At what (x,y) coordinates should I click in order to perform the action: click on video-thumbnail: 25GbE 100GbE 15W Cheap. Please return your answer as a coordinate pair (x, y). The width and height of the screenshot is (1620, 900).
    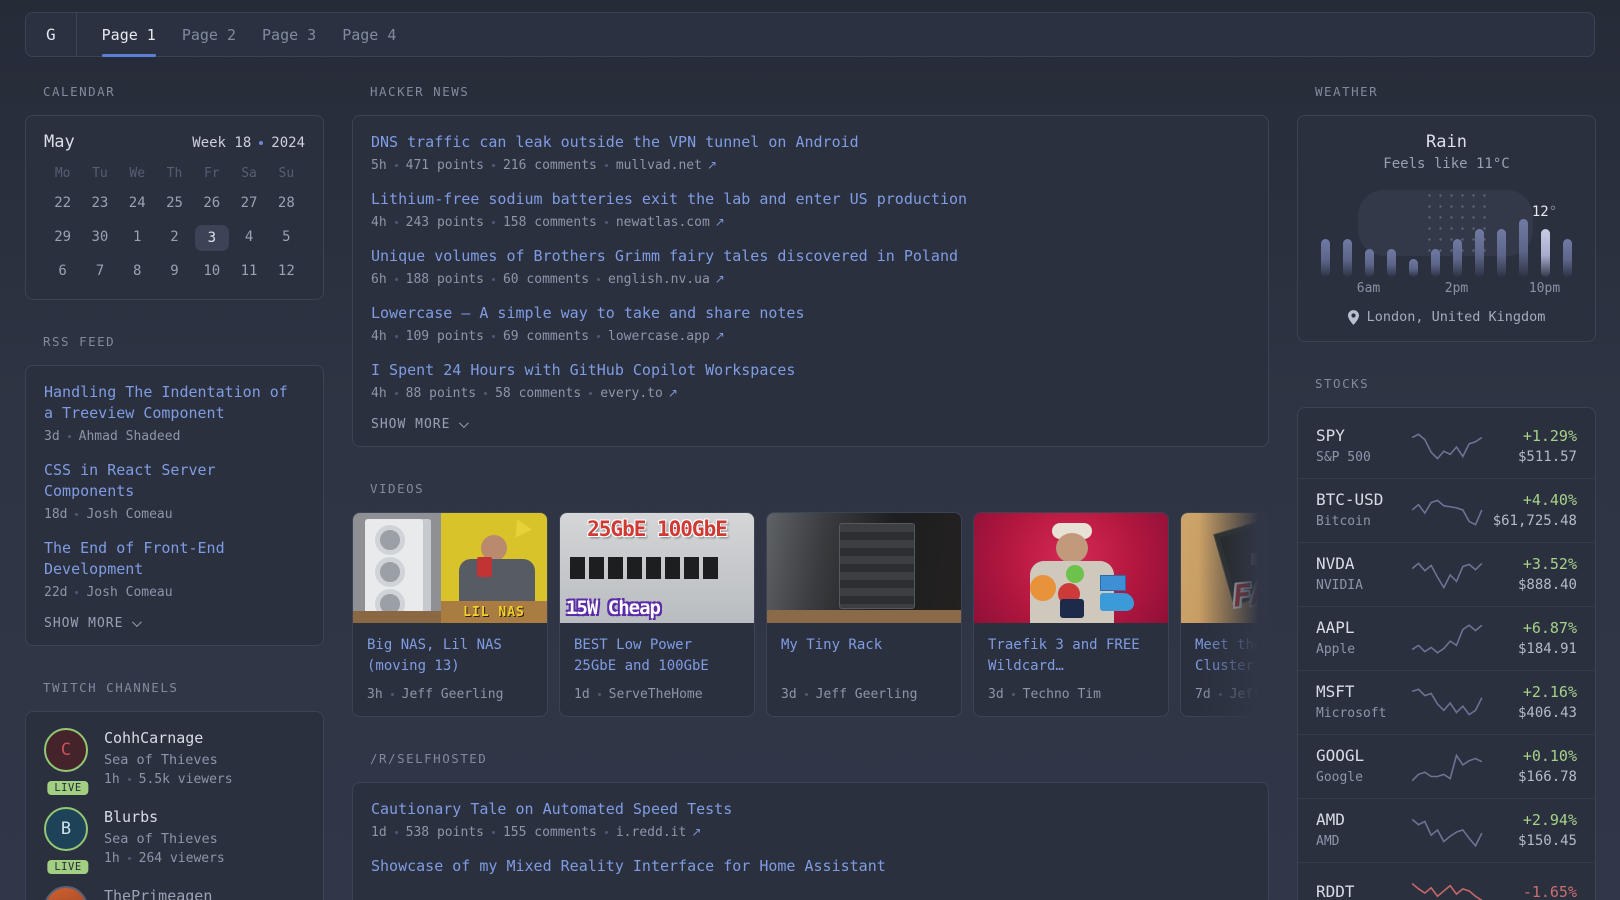
    Looking at the image, I should click on (657, 568).